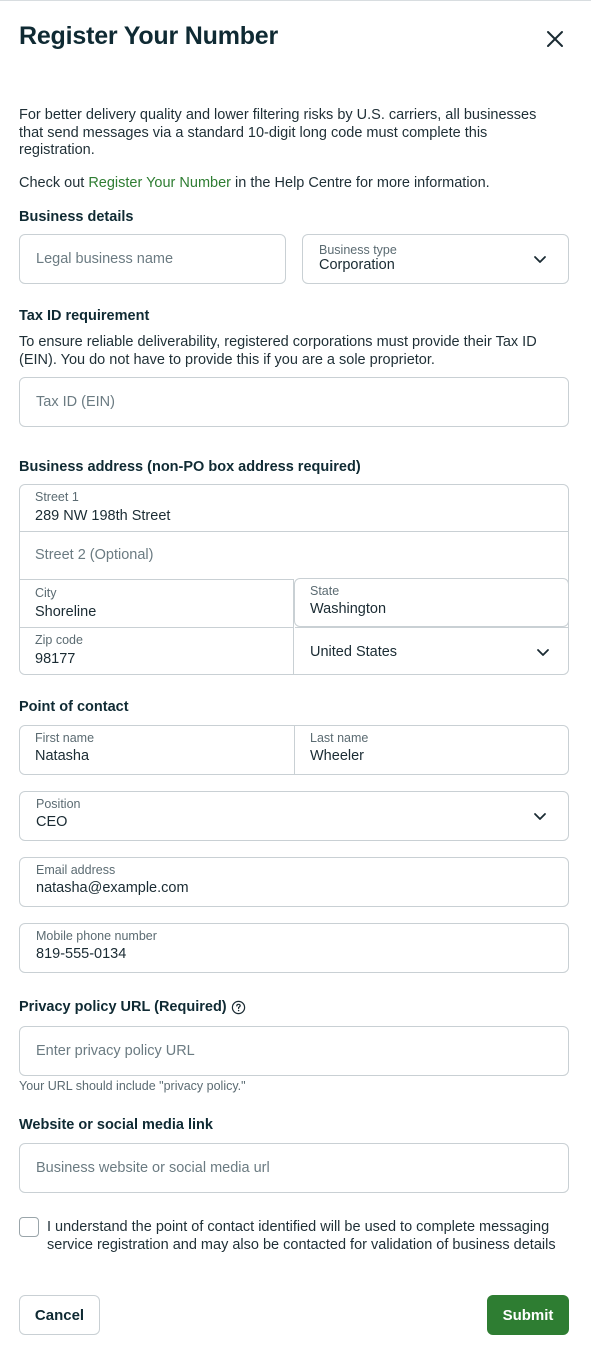  What do you see at coordinates (159, 183) in the screenshot?
I see `help-link: Register Your Number` at bounding box center [159, 183].